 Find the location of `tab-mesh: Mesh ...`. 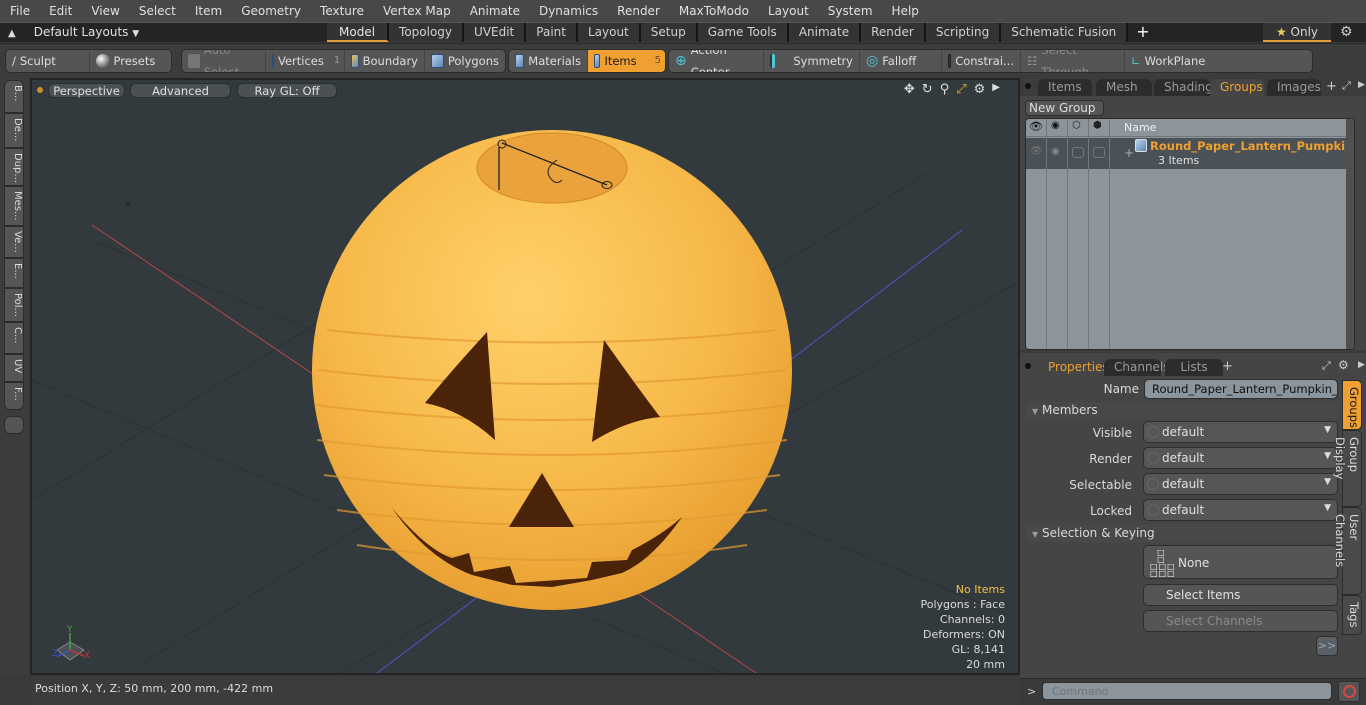

tab-mesh: Mesh ... is located at coordinates (1124, 94).